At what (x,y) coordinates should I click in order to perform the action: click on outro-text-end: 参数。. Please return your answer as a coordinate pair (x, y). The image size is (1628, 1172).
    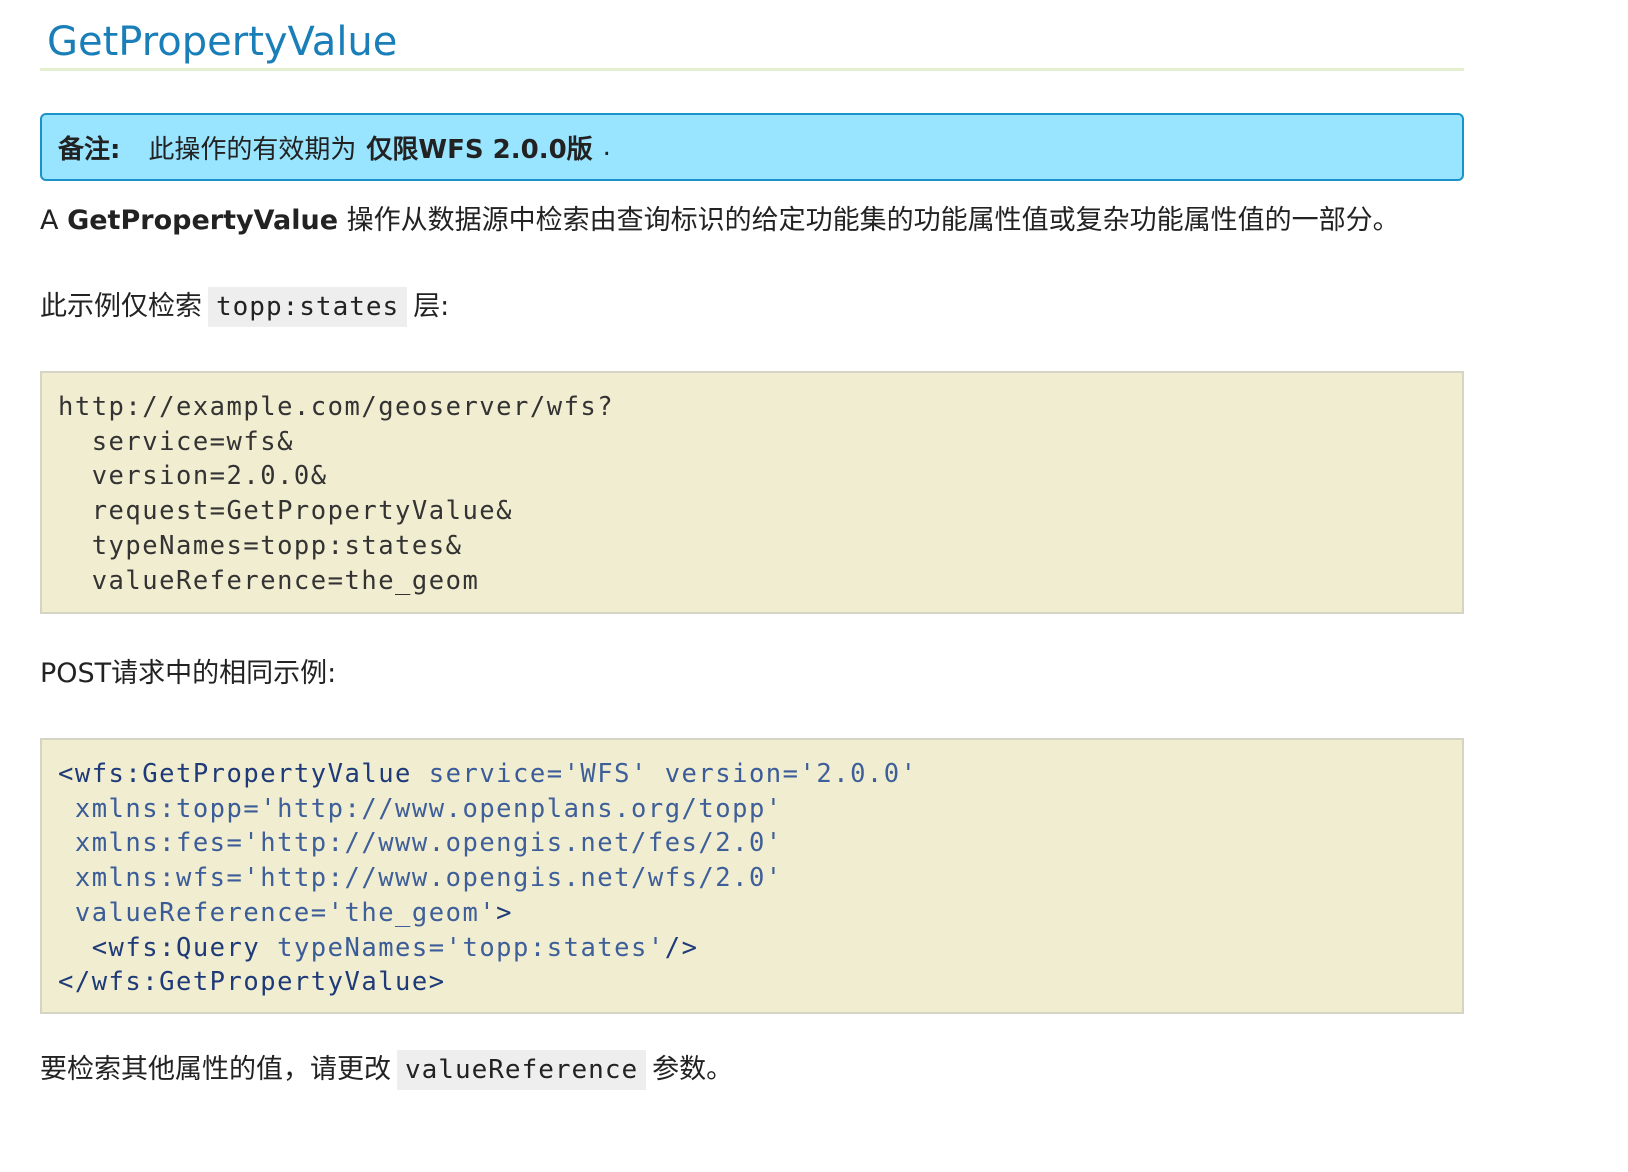
    Looking at the image, I should click on (693, 1069).